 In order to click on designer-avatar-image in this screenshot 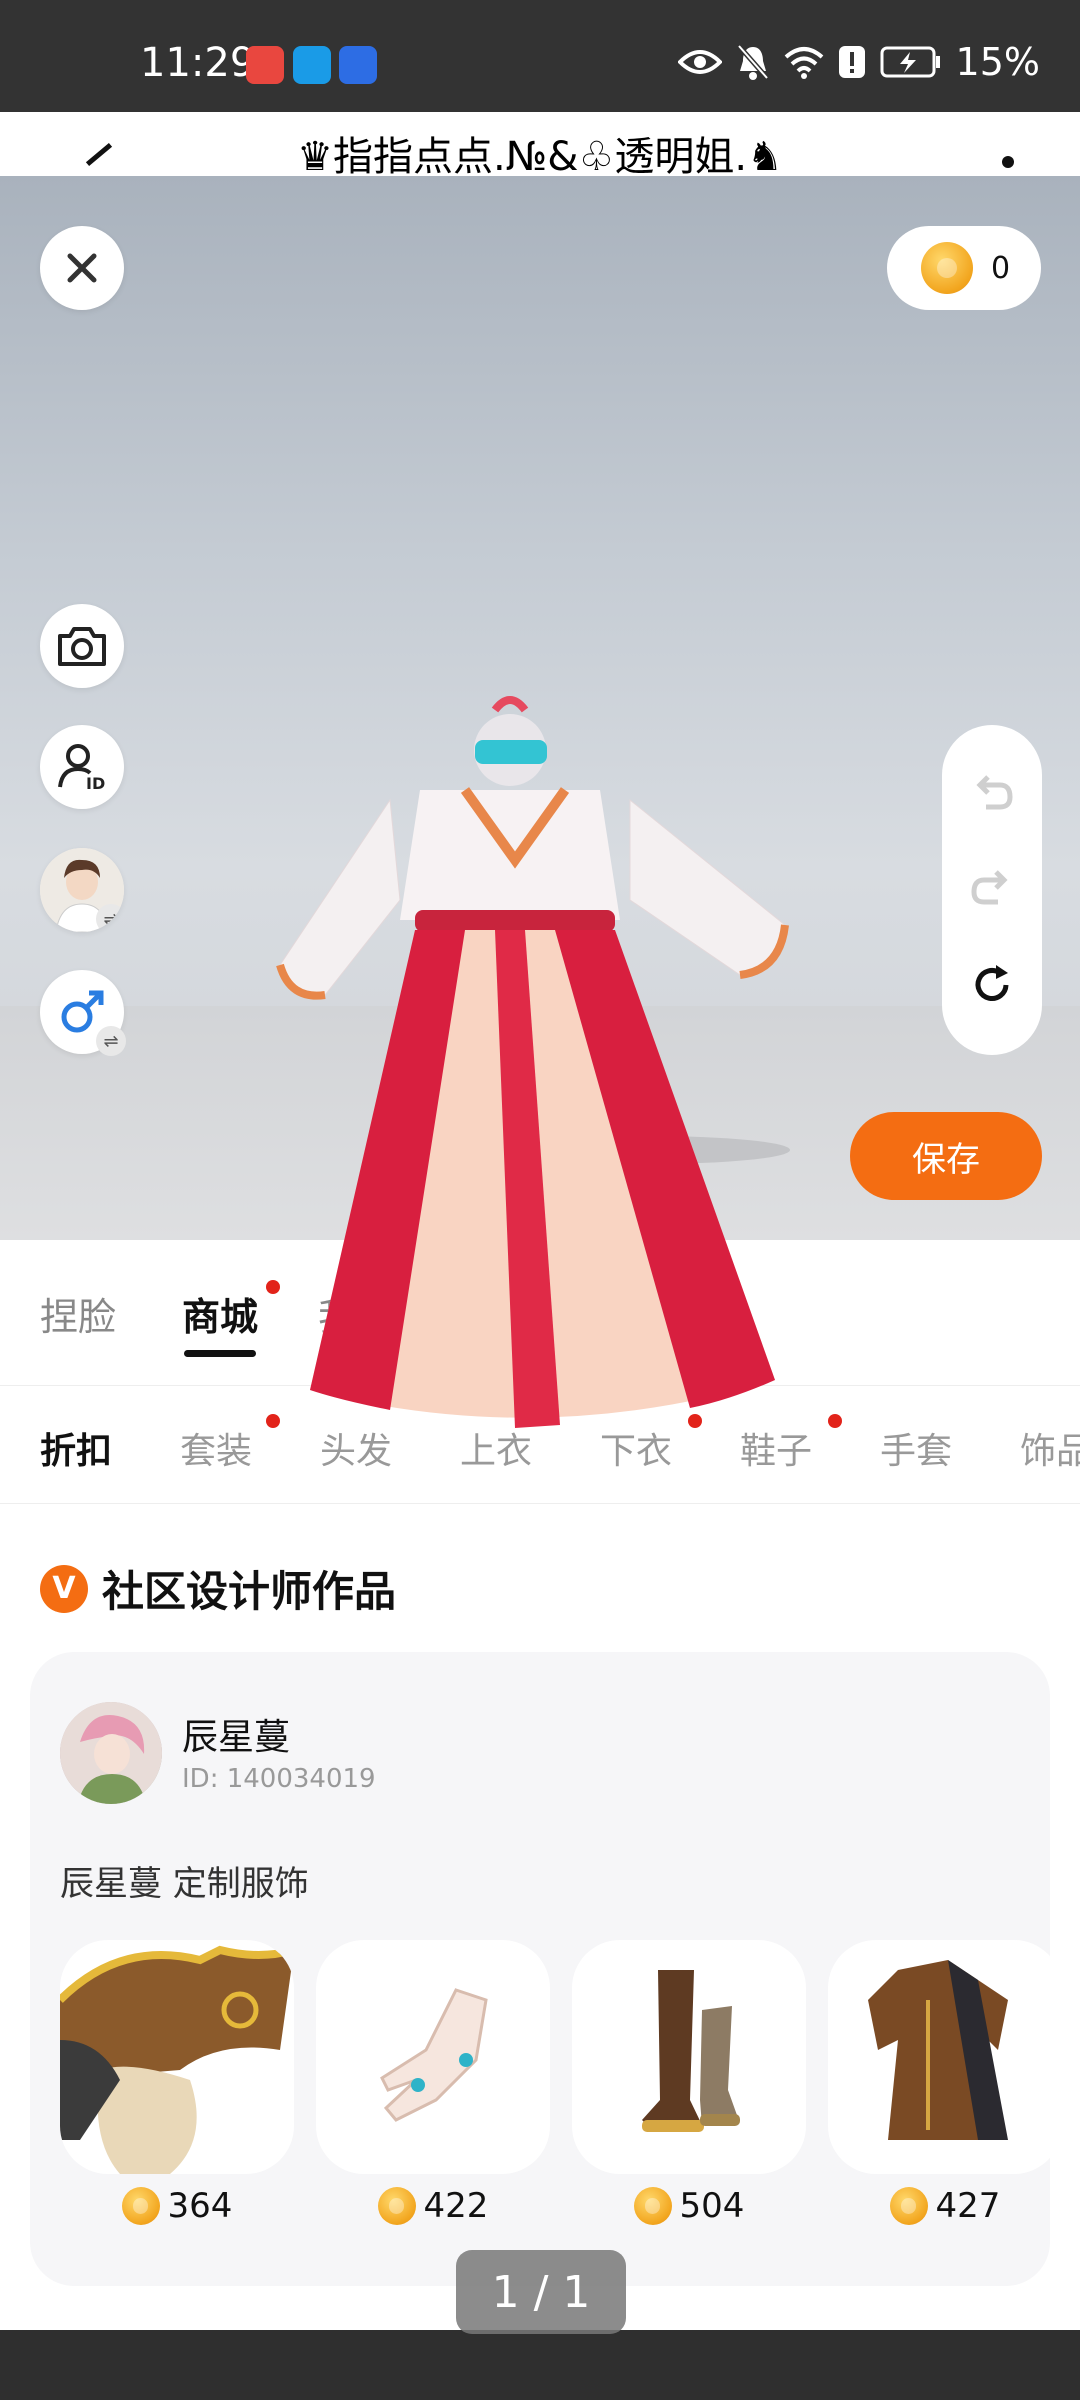, I will do `click(111, 1753)`.